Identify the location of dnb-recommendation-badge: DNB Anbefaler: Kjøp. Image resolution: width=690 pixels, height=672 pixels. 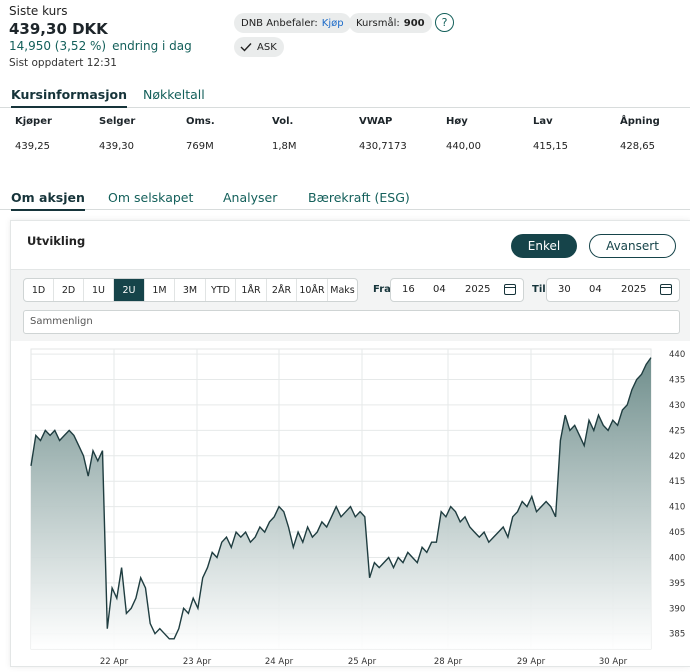
(292, 23).